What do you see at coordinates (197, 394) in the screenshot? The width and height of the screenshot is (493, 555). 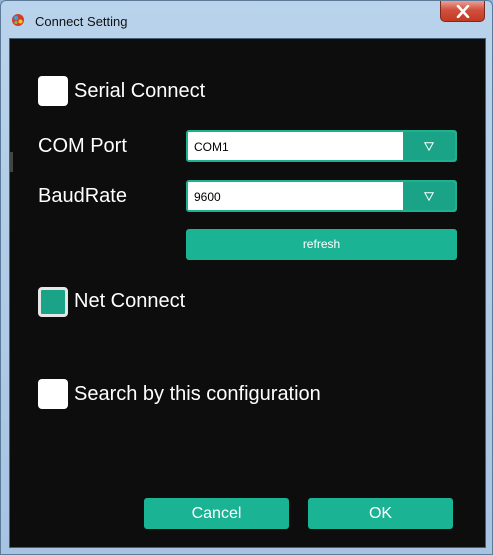 I see `search-config-label: Search by this configuration` at bounding box center [197, 394].